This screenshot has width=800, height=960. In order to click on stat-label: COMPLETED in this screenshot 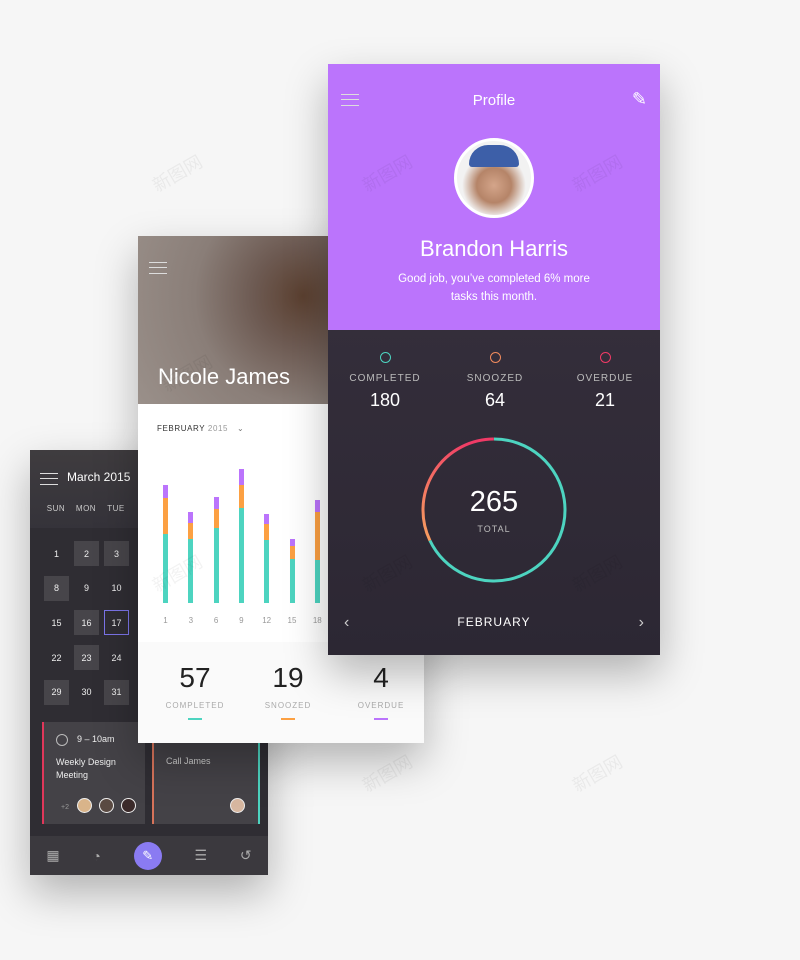, I will do `click(385, 378)`.